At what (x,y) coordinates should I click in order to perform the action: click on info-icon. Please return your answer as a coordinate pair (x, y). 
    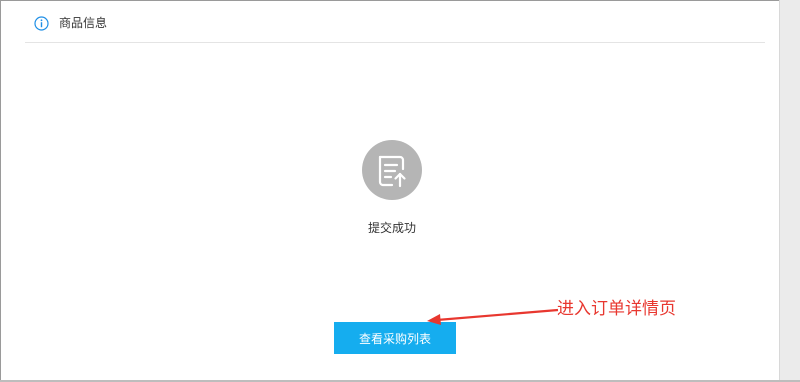
    Looking at the image, I should click on (41, 23).